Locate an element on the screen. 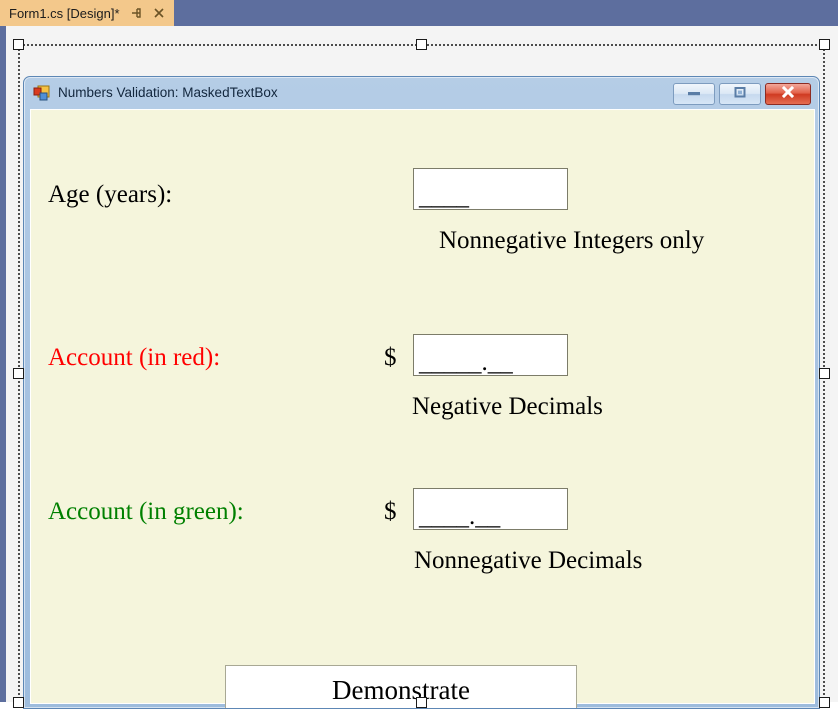  minimize-icon is located at coordinates (694, 94).